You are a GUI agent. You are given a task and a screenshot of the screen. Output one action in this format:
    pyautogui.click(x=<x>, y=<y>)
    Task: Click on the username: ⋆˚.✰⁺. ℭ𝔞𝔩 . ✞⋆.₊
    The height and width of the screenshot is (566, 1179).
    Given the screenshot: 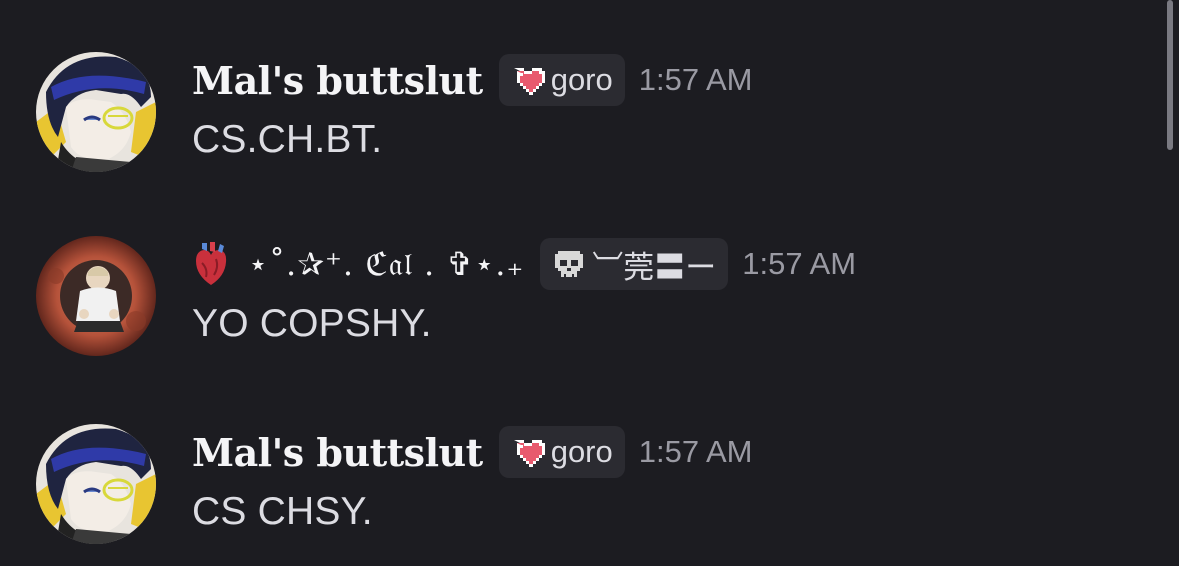 What is the action you would take?
    pyautogui.click(x=386, y=264)
    